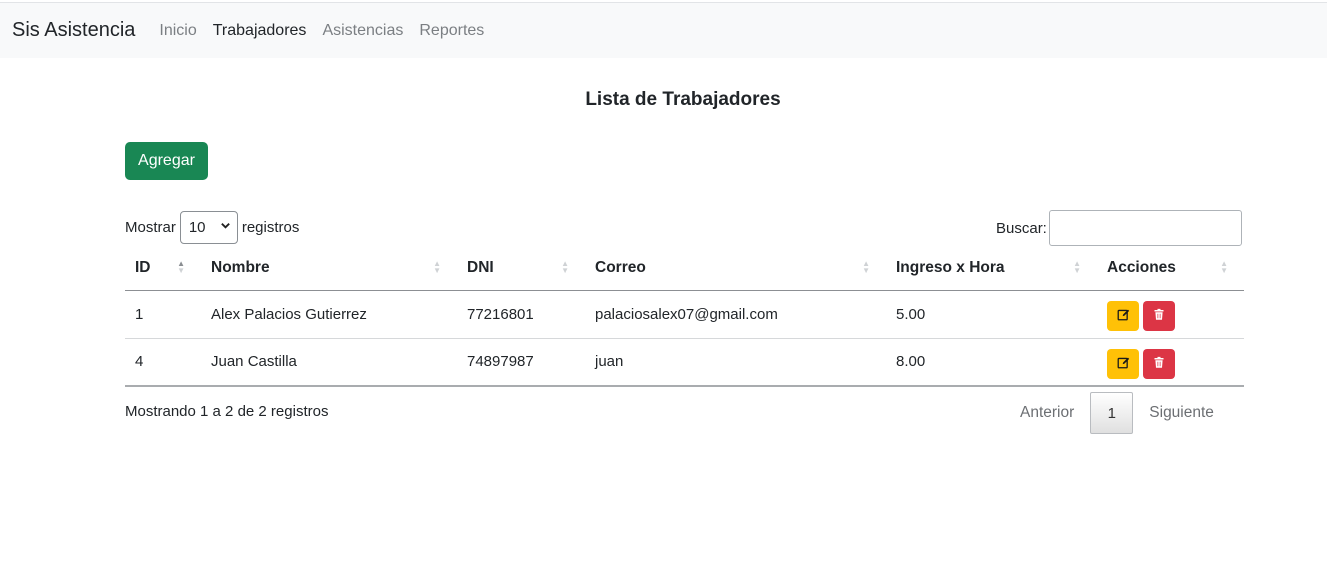  I want to click on column-header-ingreso: Ingreso x Hora ▲ ▼, so click(991, 268).